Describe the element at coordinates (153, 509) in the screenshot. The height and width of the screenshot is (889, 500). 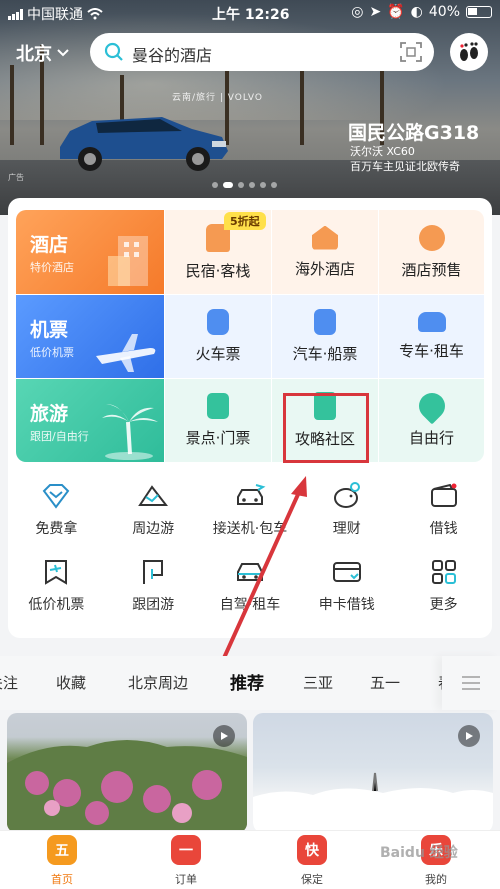
I see `quick-link-nearby: 周边游` at that location.